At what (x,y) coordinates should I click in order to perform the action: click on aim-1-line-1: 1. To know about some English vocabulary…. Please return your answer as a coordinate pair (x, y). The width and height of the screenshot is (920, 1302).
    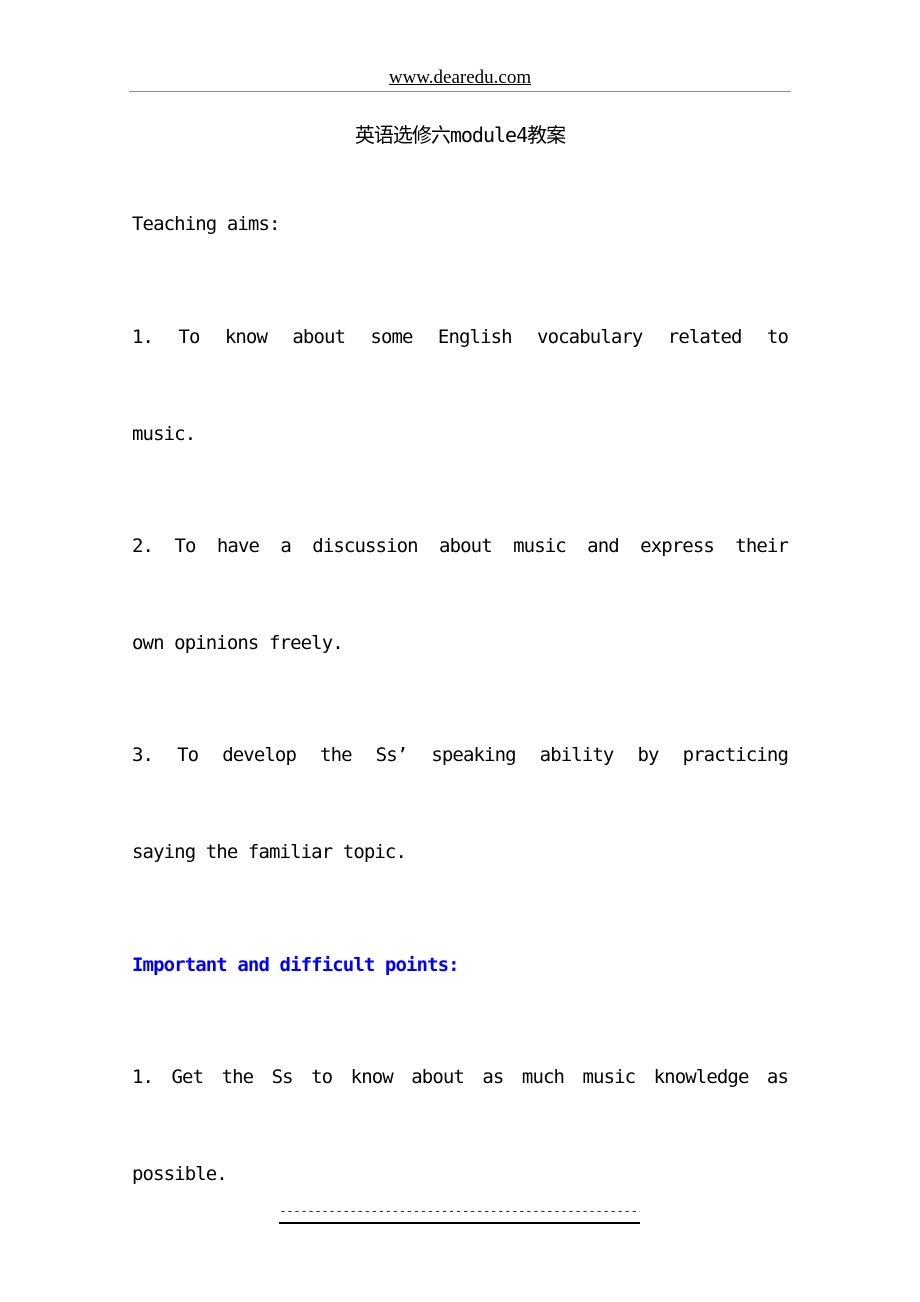
    Looking at the image, I should click on (460, 337).